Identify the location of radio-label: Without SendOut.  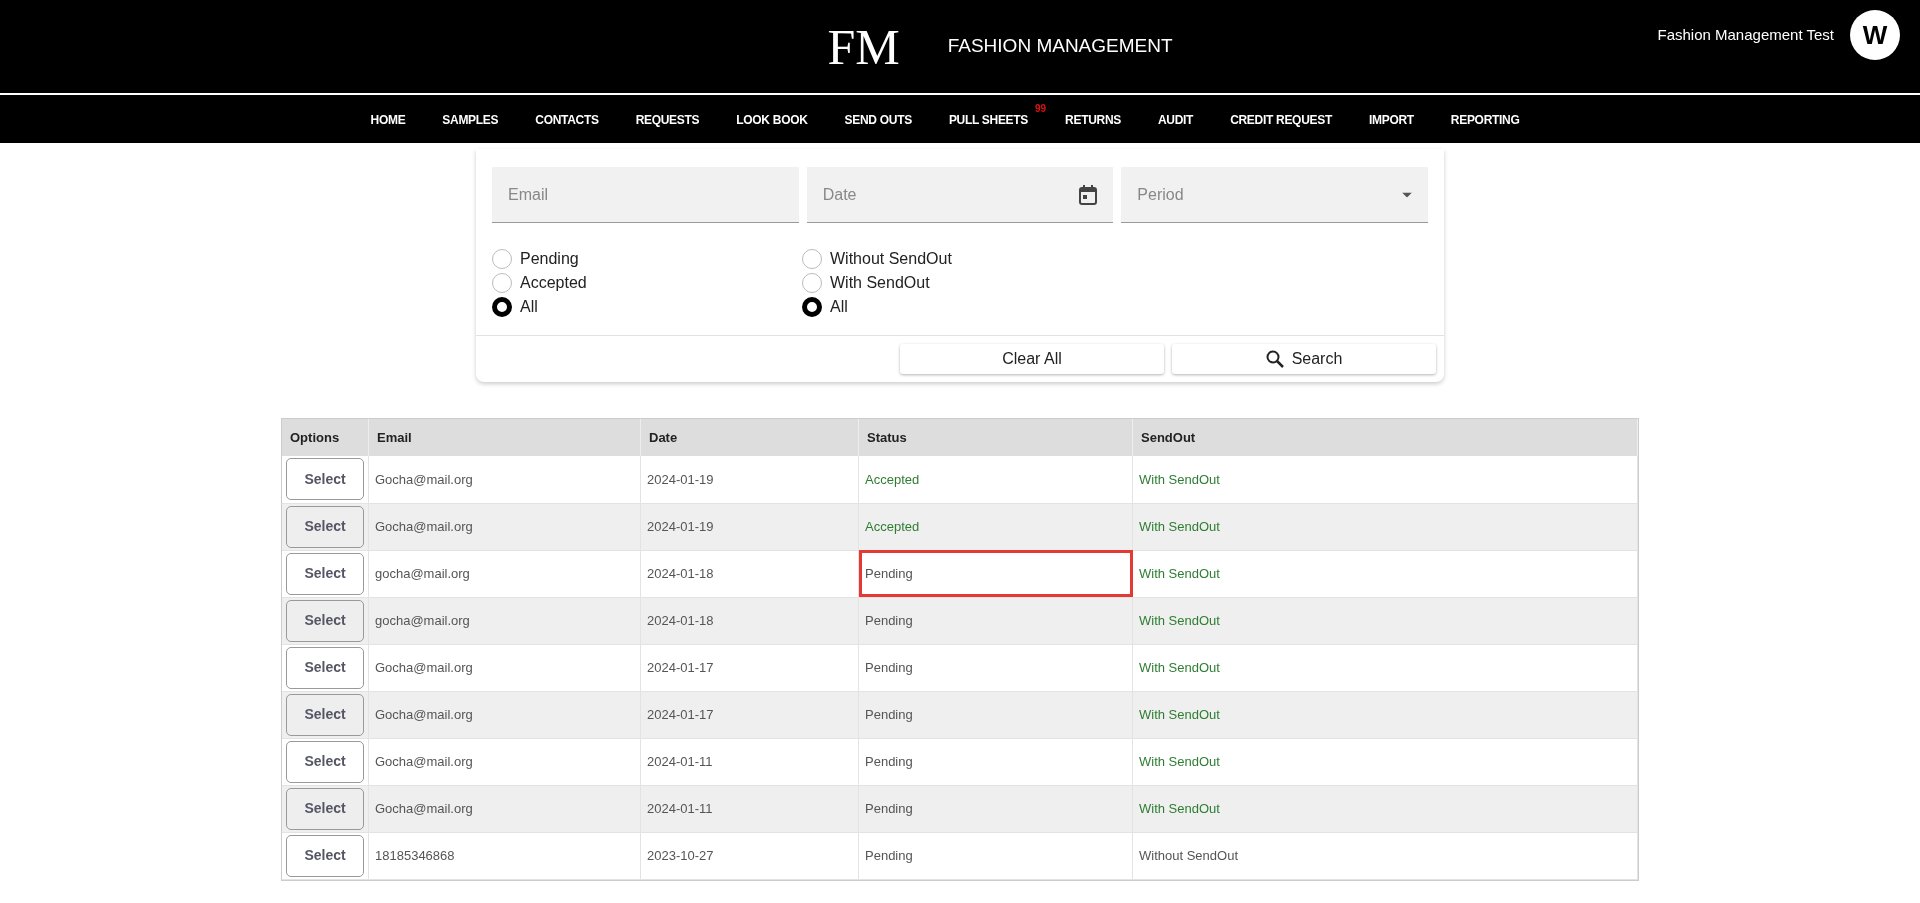
(891, 259).